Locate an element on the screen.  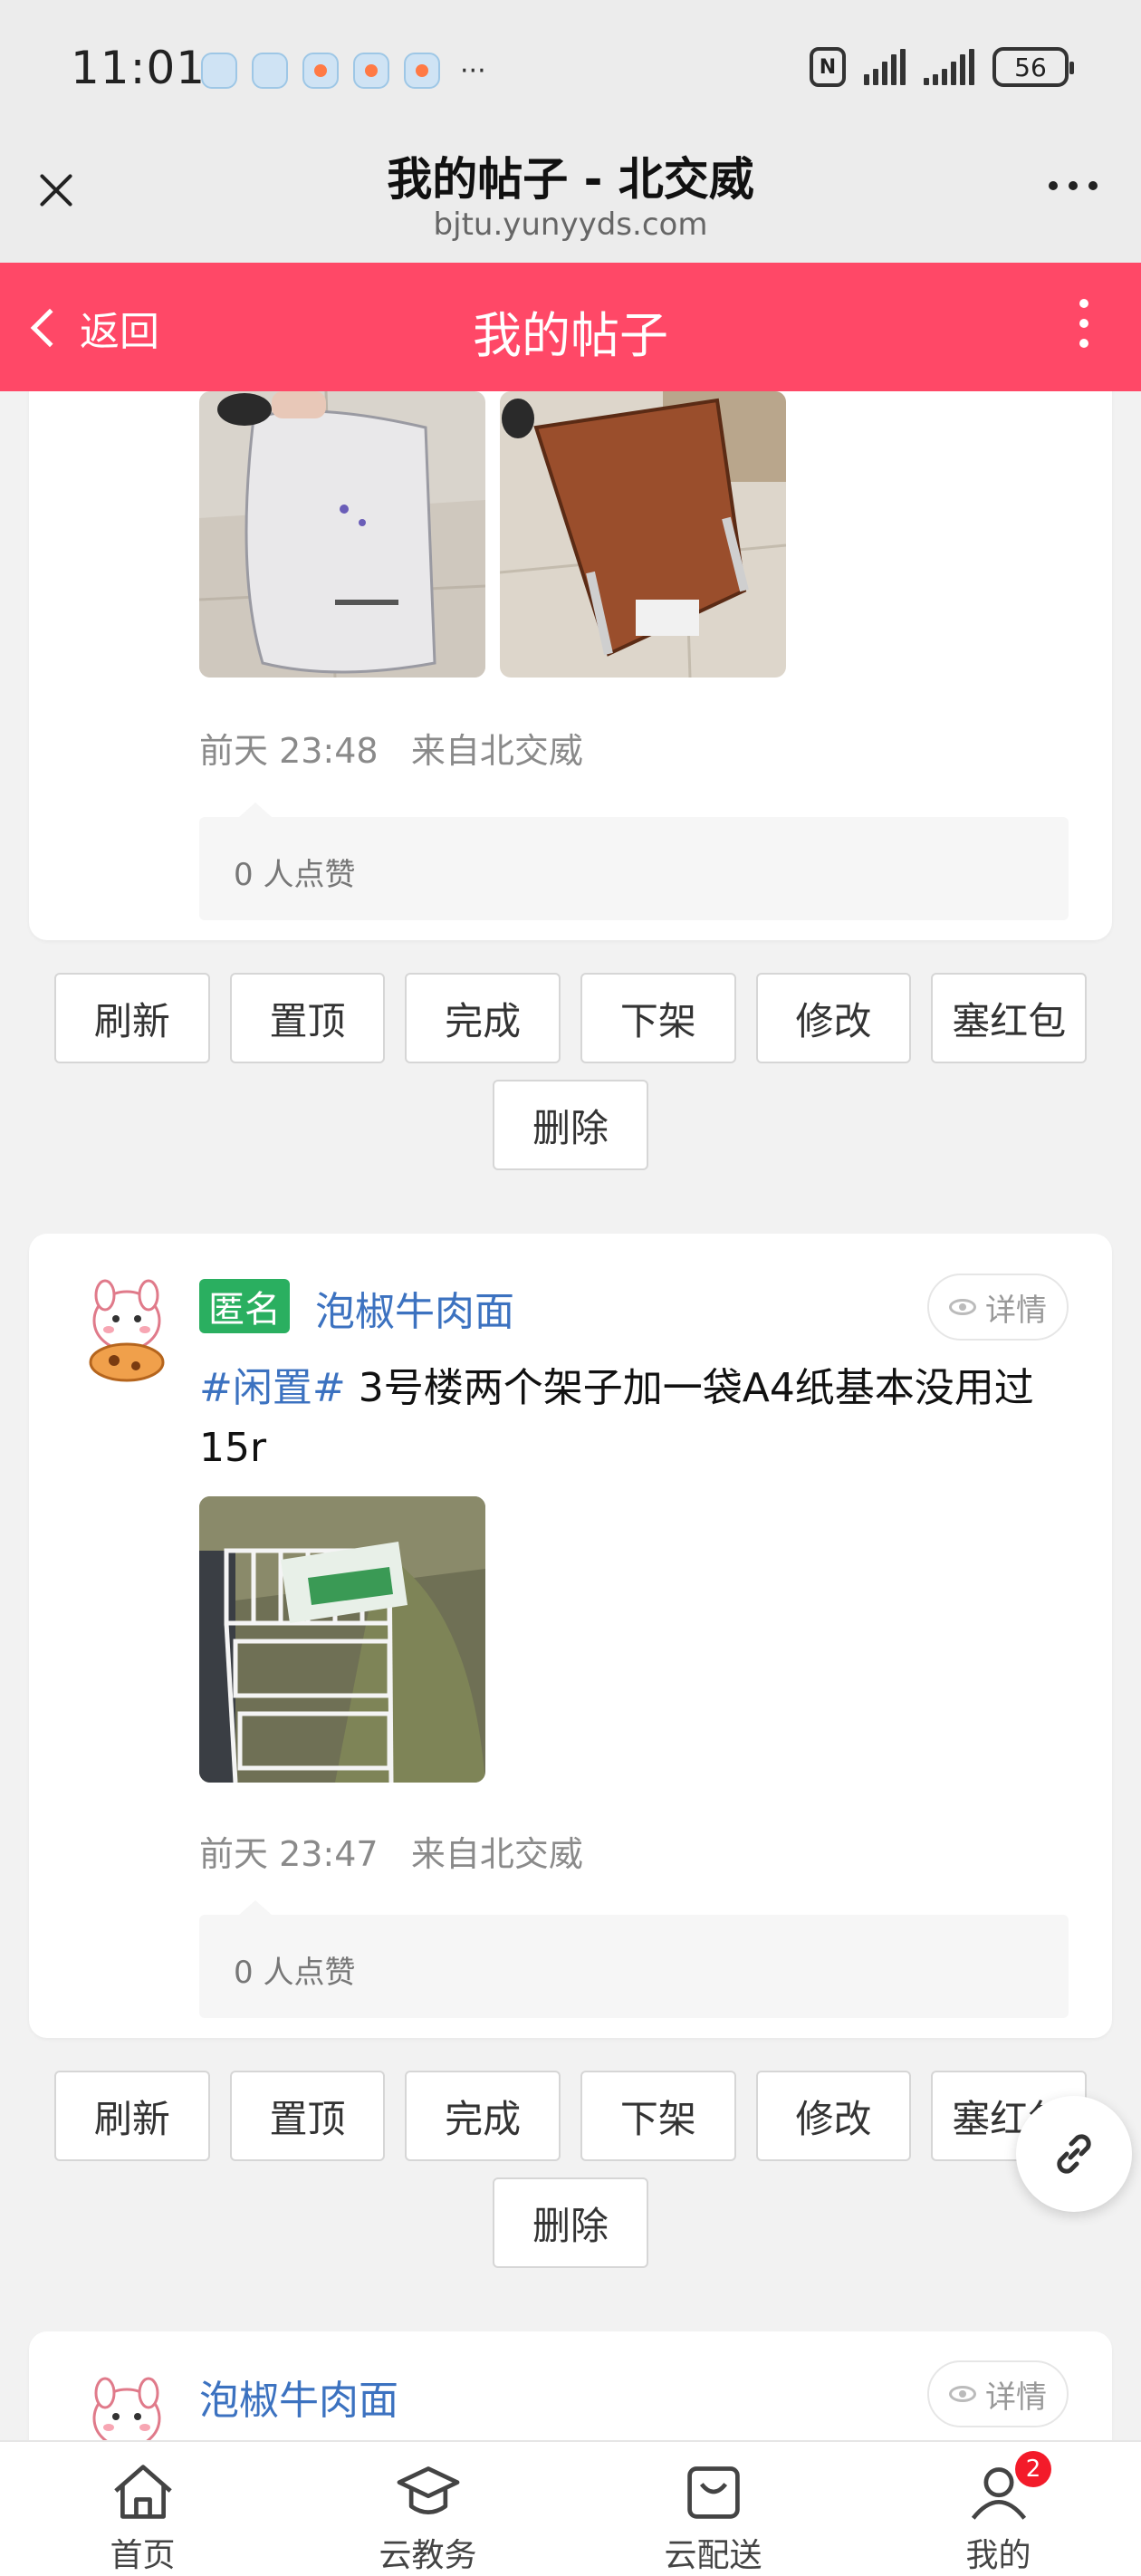
share-link-button is located at coordinates (1074, 2154).